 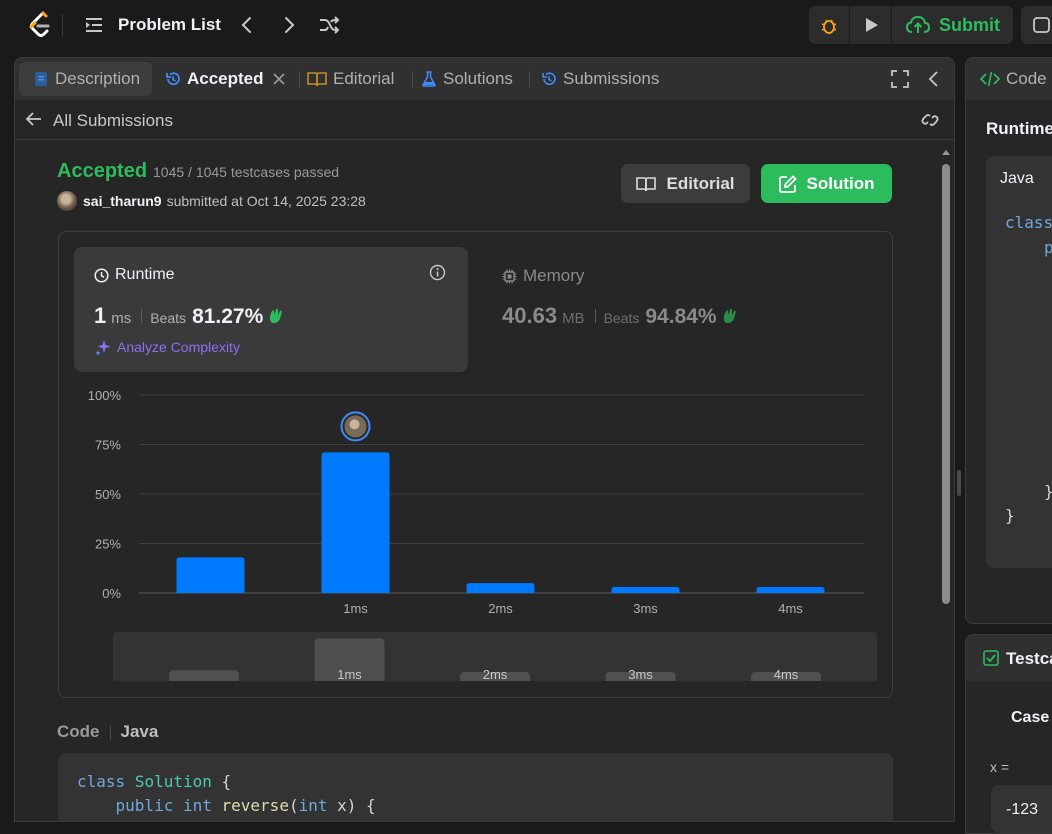 I want to click on range-label: 3ms, so click(x=640, y=674).